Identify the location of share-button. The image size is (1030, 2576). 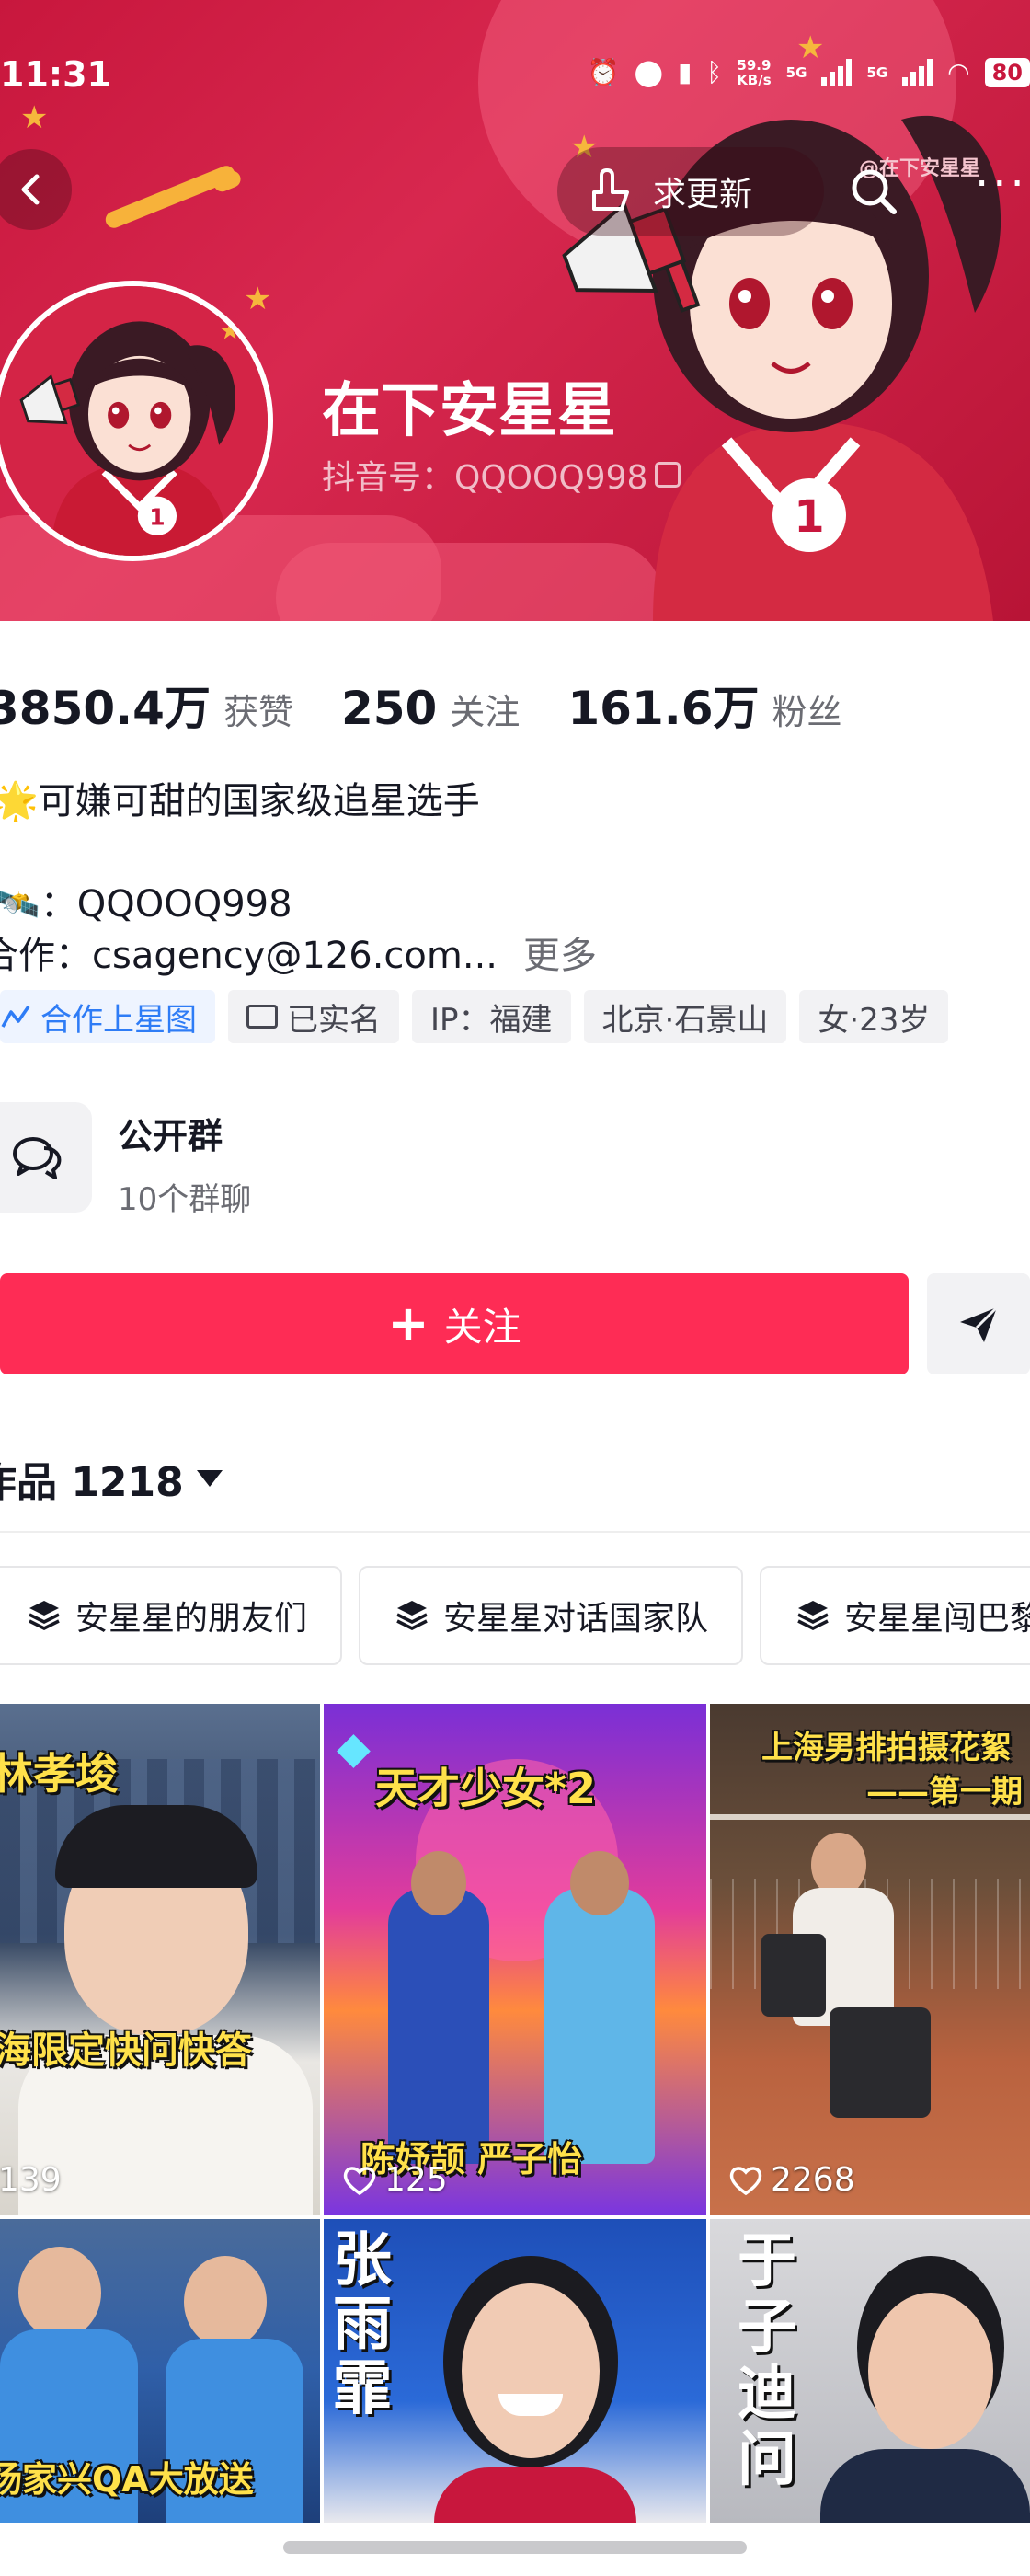
(978, 1323).